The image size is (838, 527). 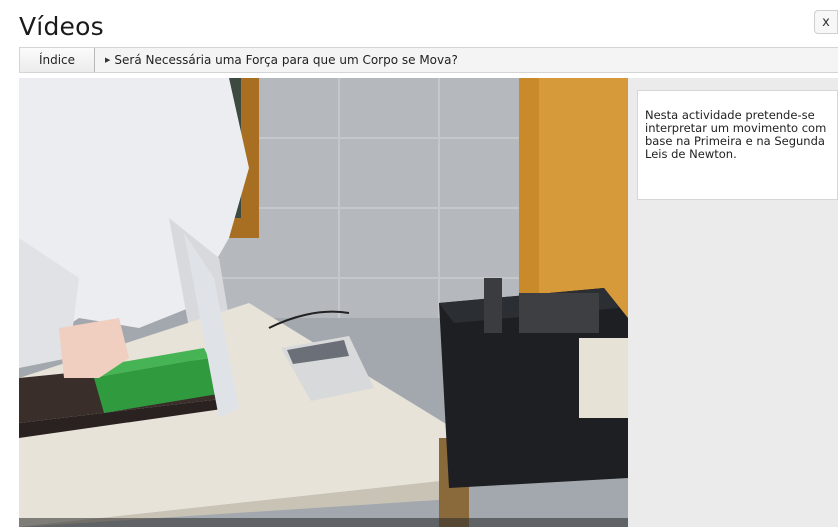 What do you see at coordinates (826, 22) in the screenshot?
I see `close-button: x` at bounding box center [826, 22].